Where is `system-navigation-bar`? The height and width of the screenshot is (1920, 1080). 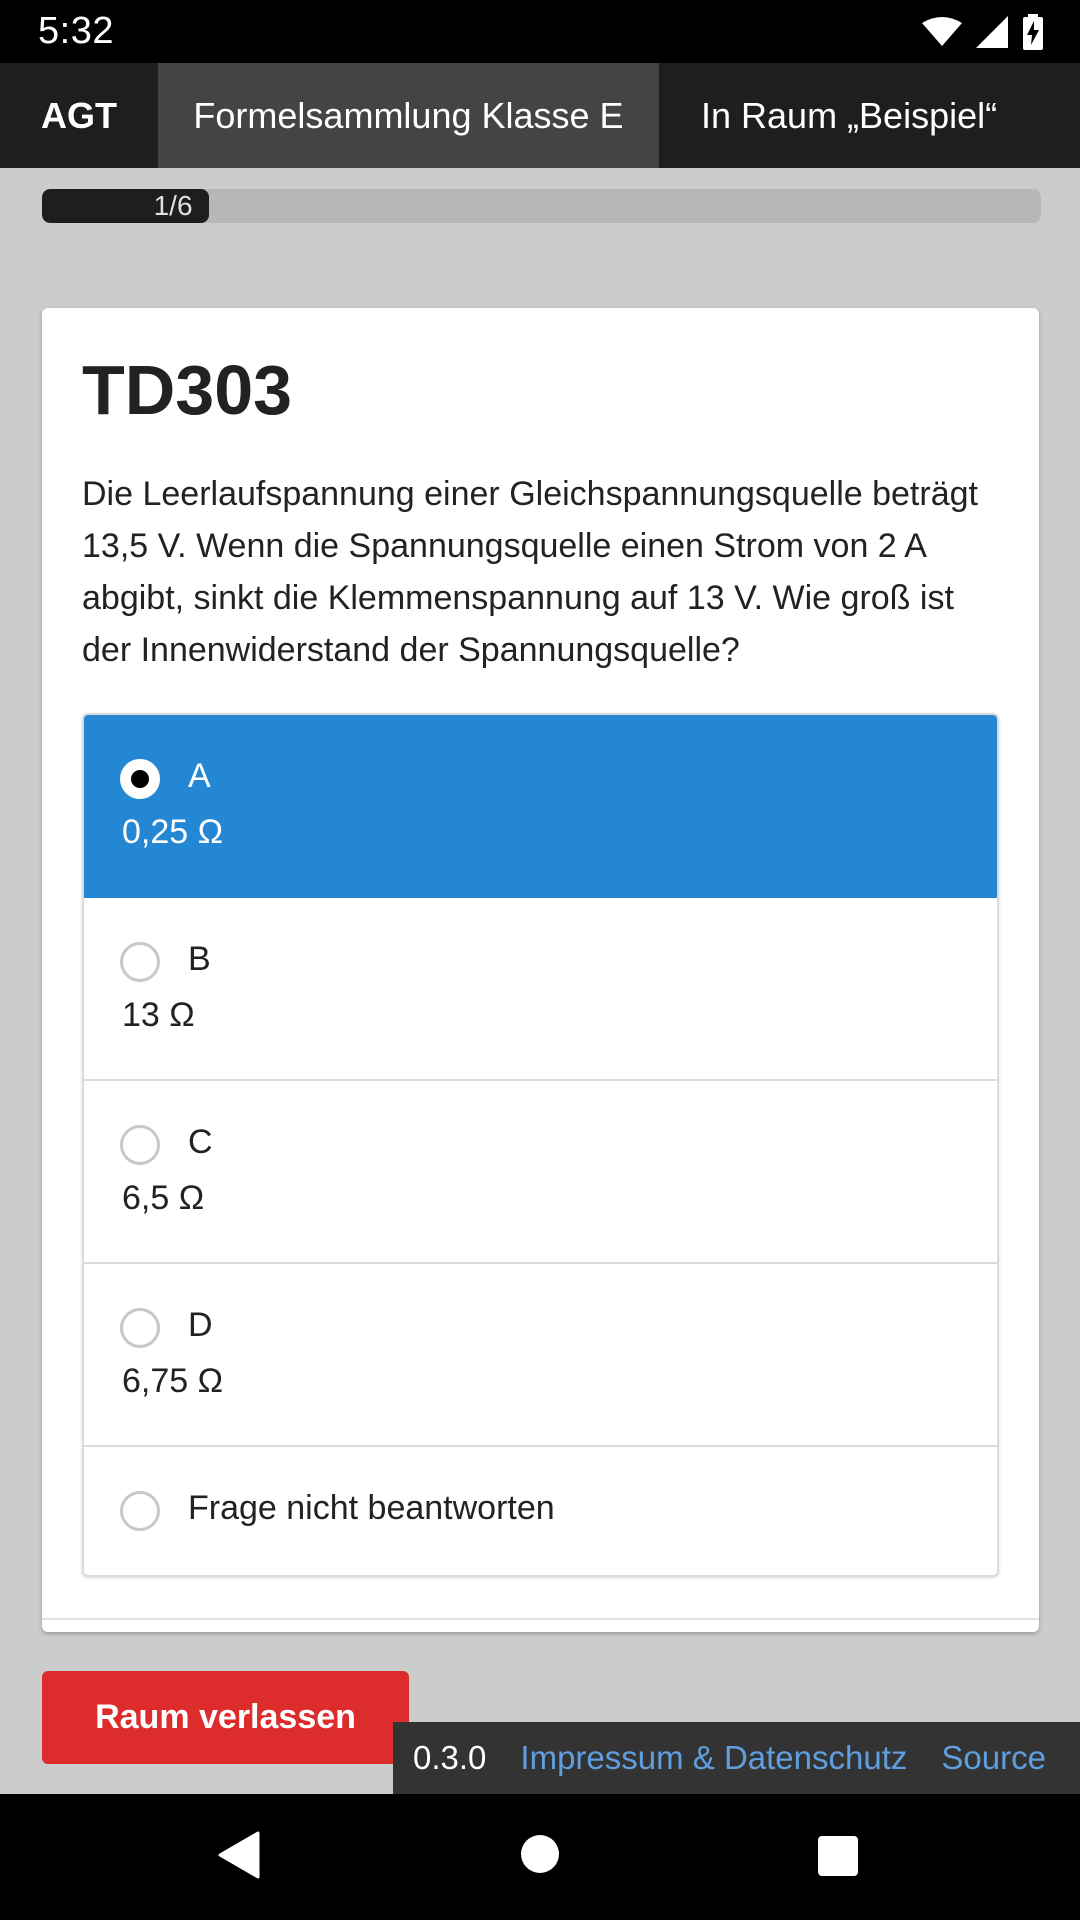 system-navigation-bar is located at coordinates (540, 1857).